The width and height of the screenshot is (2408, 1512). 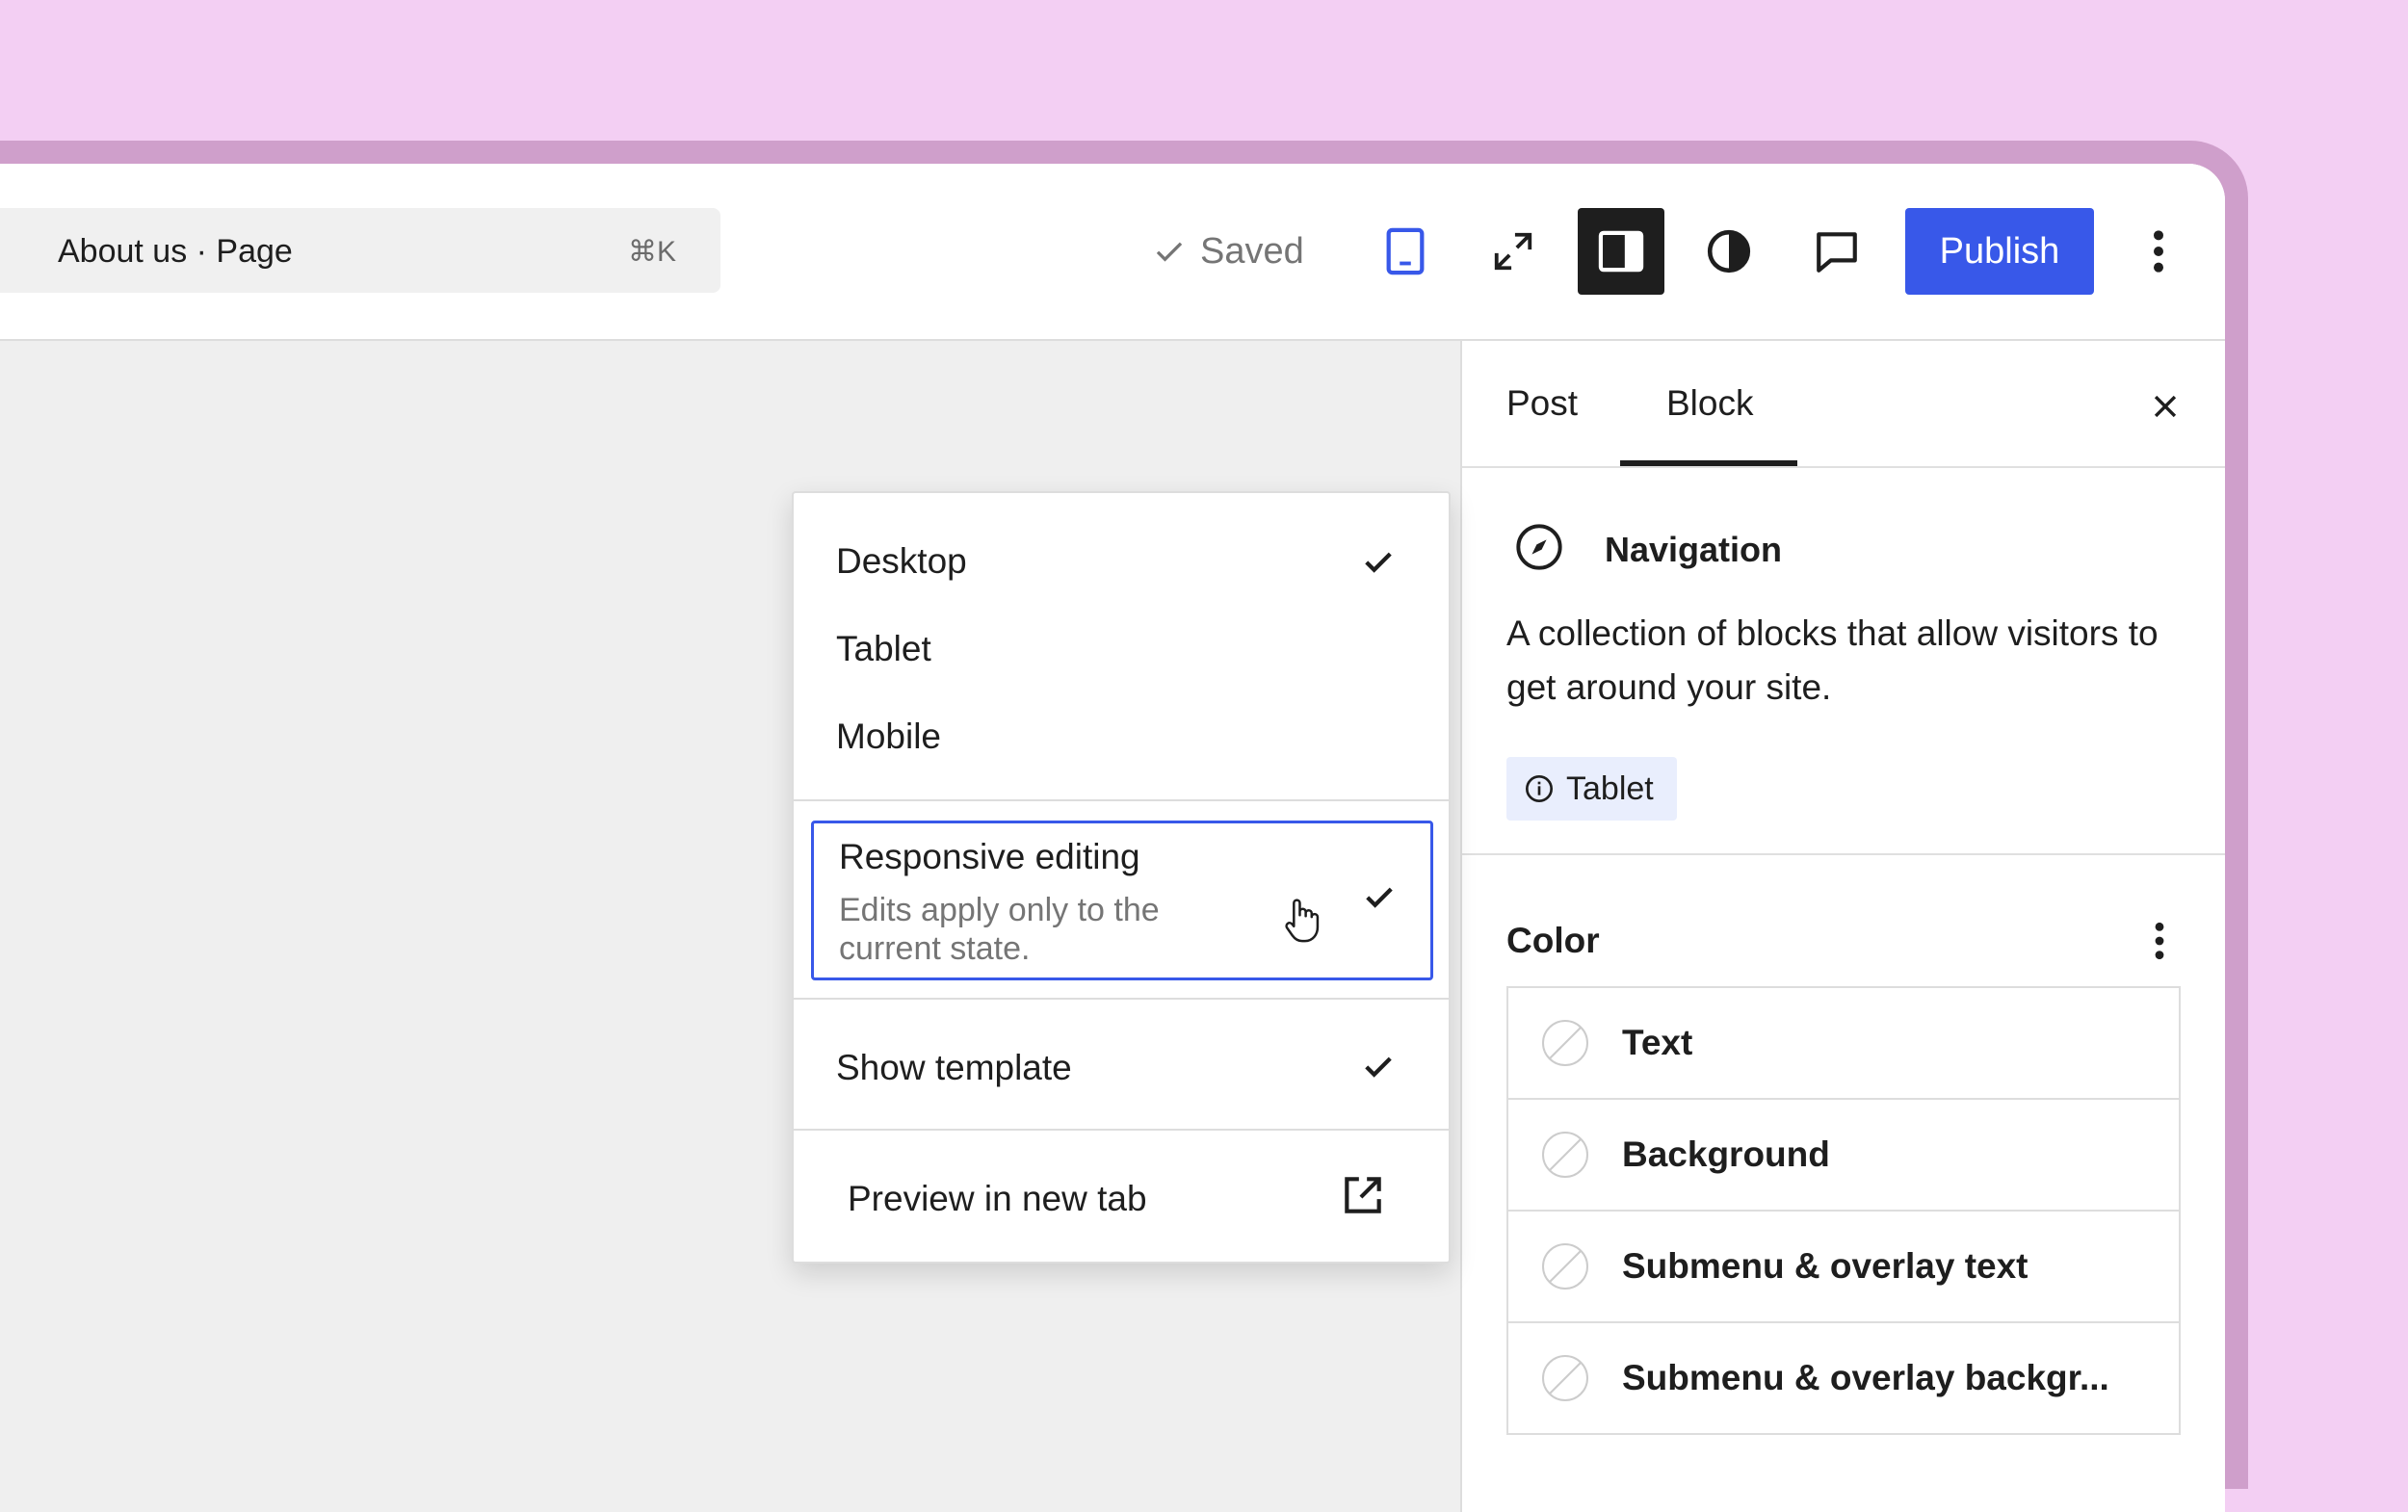 I want to click on publish-button: Publish, so click(x=1999, y=252).